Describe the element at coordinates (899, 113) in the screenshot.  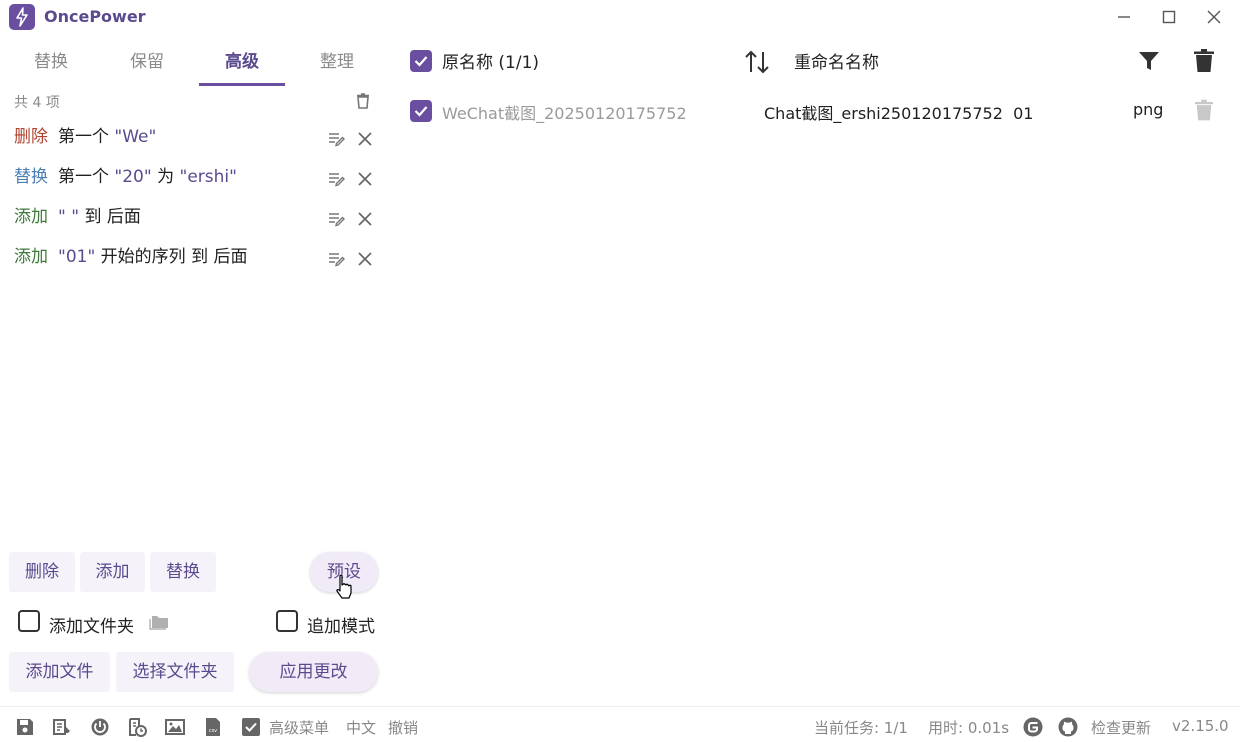
I see `file-new-name: Chat截图_ershi250120175752 01` at that location.